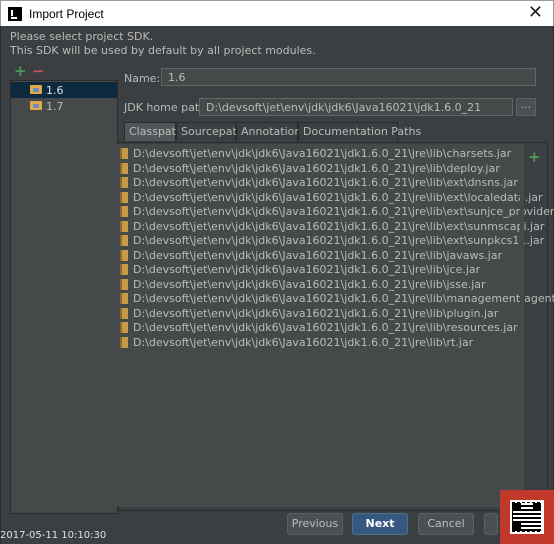 This screenshot has width=554, height=544. Describe the element at coordinates (348, 77) in the screenshot. I see `name-field: 1.6` at that location.